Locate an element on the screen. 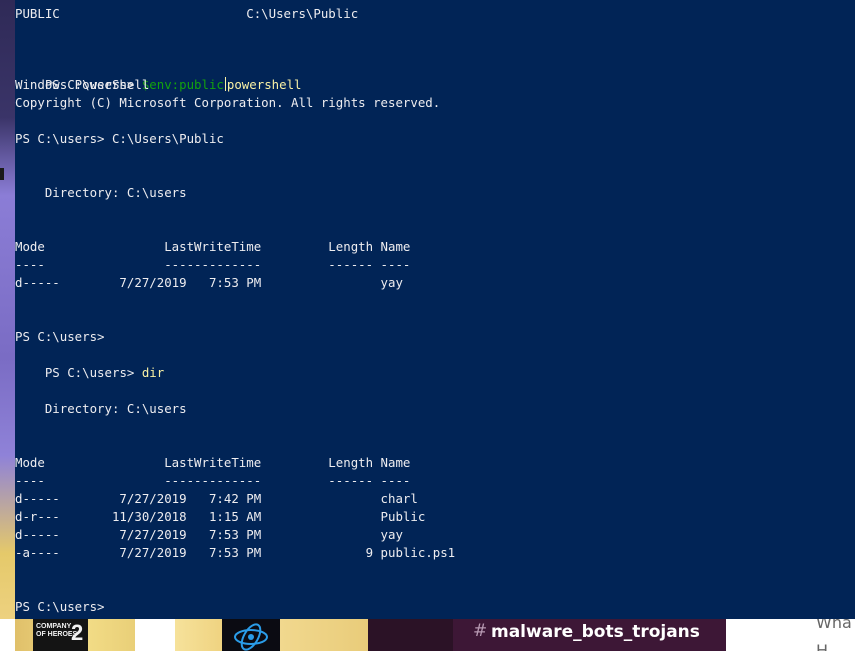 The width and height of the screenshot is (855, 651). background-dark-panel is located at coordinates (410, 635).